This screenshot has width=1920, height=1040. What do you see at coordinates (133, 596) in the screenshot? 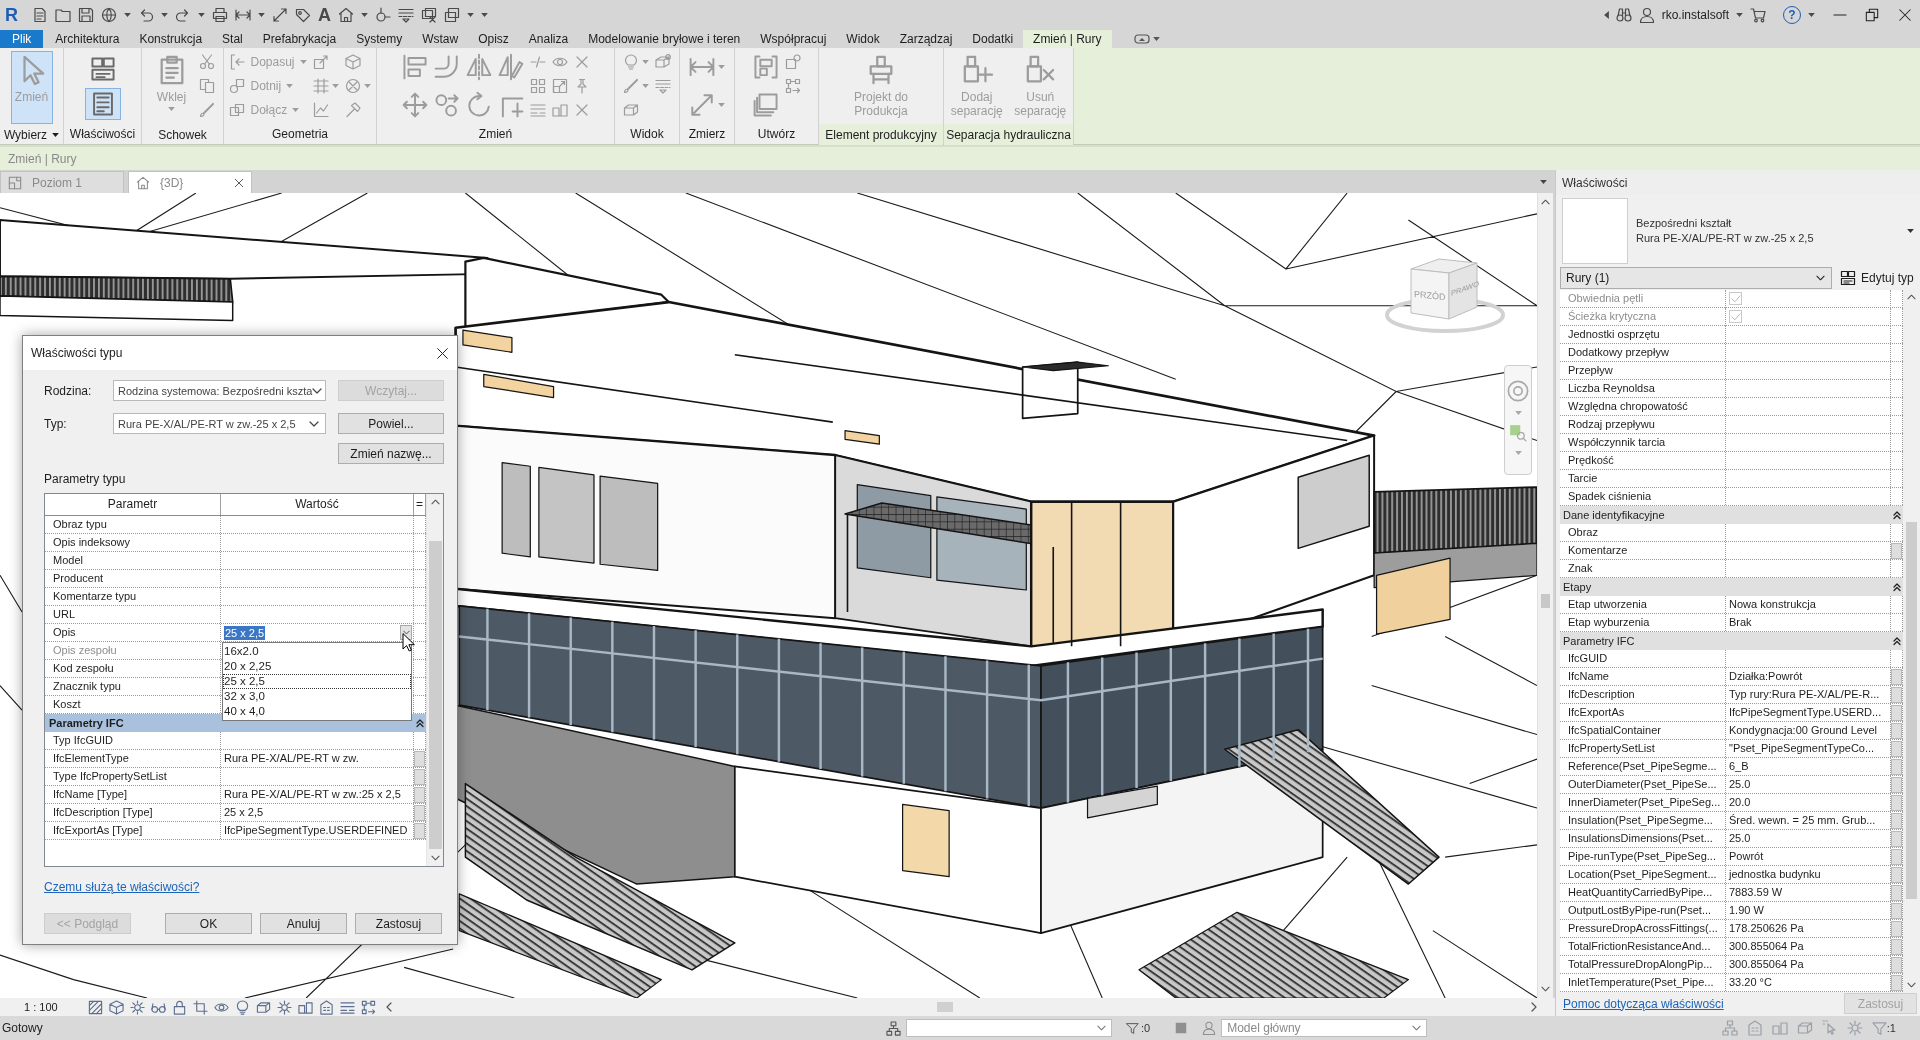
I see `parameter-name: Komentarze typu` at bounding box center [133, 596].